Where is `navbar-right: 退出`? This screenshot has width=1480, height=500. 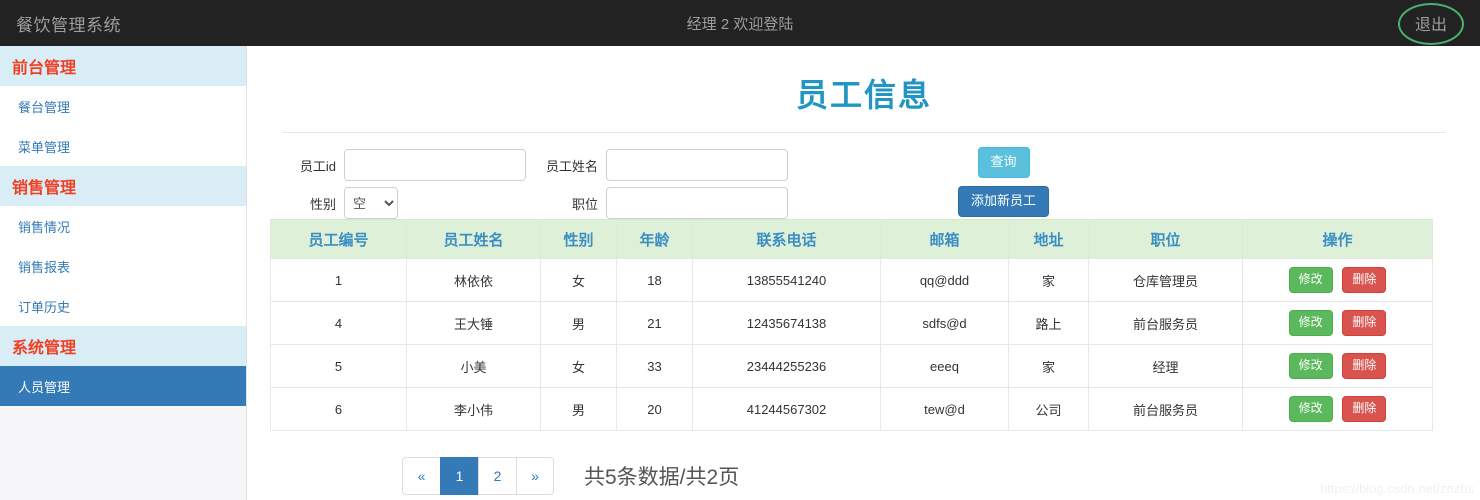
navbar-right: 退出 is located at coordinates (1431, 23).